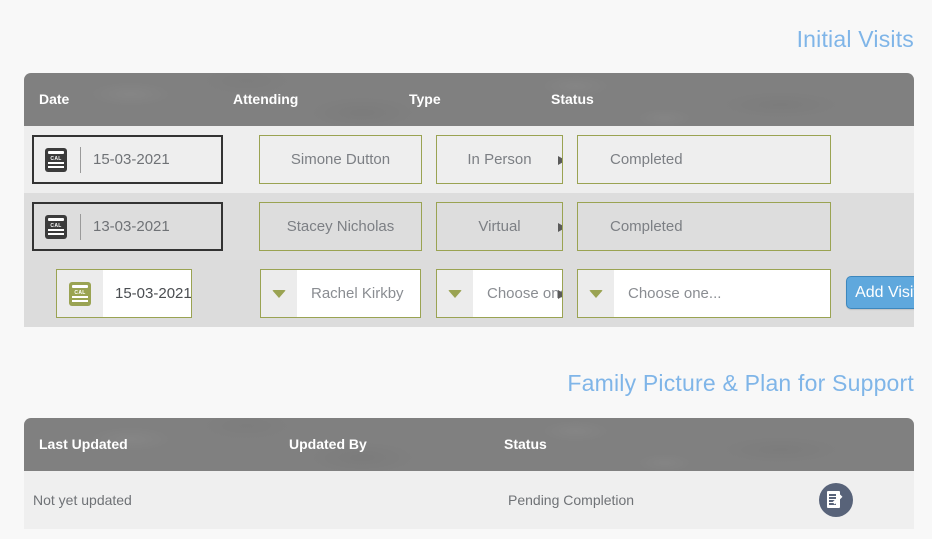 The image size is (932, 539). I want to click on new-visit-row: CAL 15-03-2021 Rachel Kirkby Choose one, so click(469, 293).